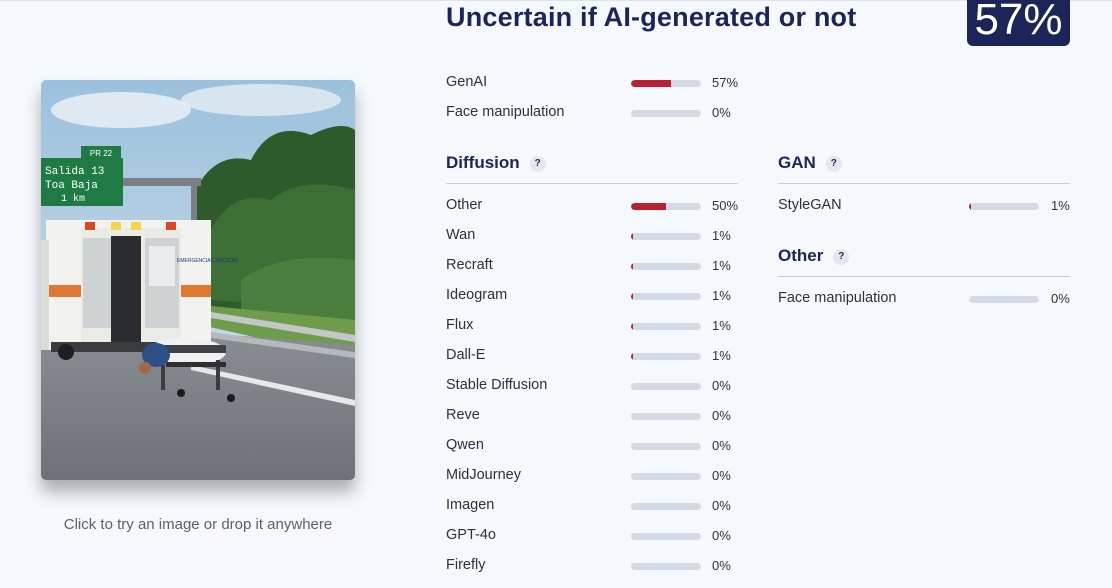 This screenshot has width=1112, height=588. I want to click on row-label: GPT-4o, so click(471, 535).